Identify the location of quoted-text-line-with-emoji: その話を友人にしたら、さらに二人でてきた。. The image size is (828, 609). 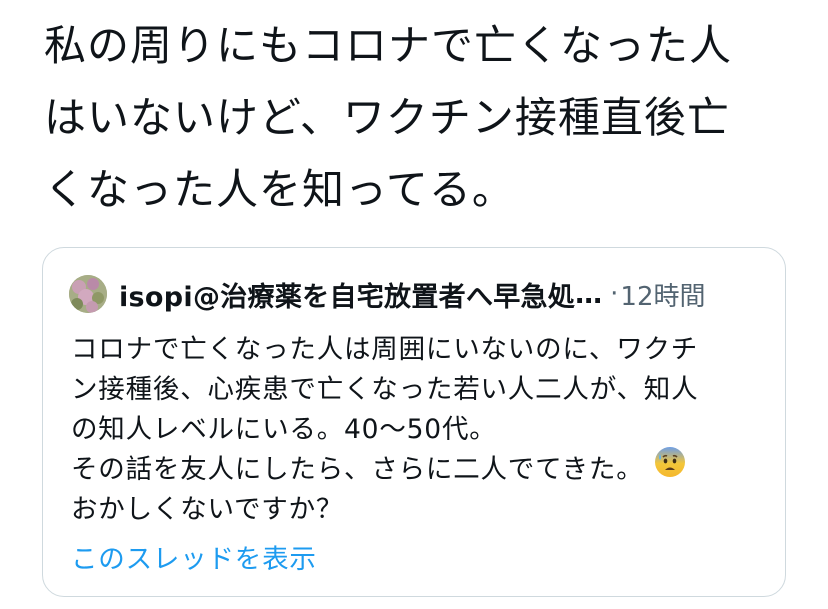
(421, 468).